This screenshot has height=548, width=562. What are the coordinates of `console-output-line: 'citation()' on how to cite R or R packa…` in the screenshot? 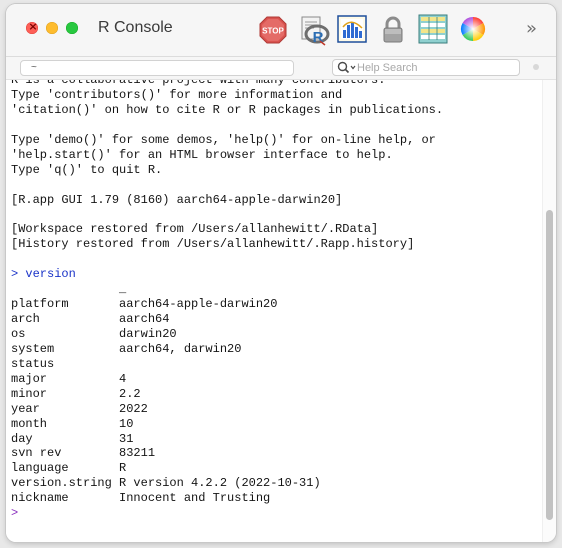 It's located at (227, 109).